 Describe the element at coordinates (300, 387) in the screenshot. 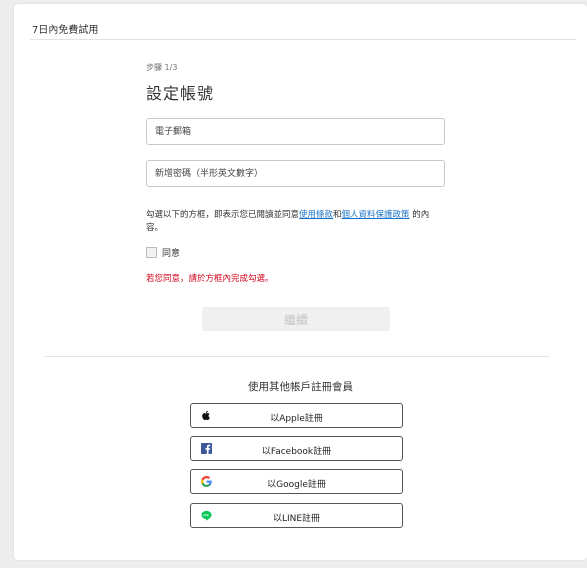

I see `social-signup-title: 使用其他帳戶註冊會員` at that location.